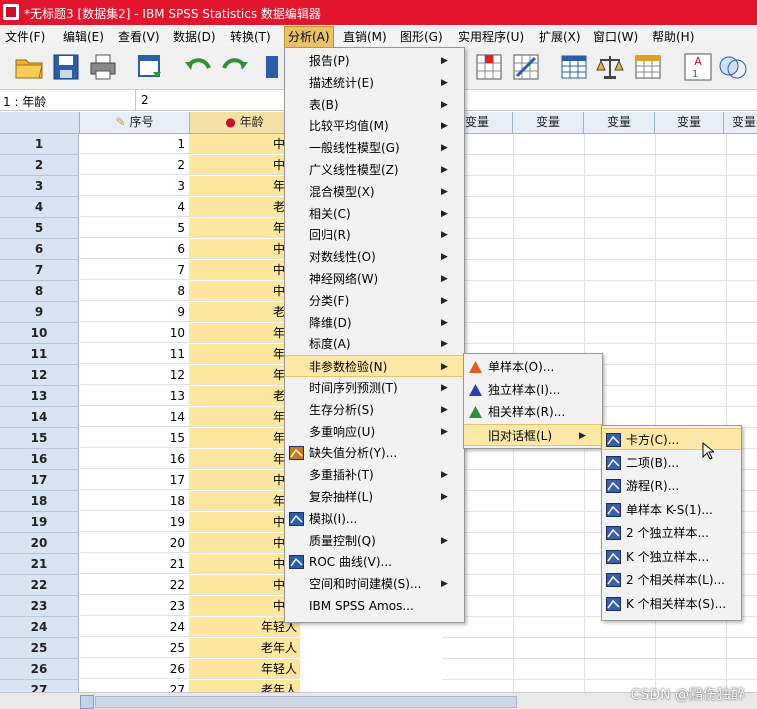 This screenshot has height=709, width=757. What do you see at coordinates (135, 417) in the screenshot?
I see `cell-seq: 14` at bounding box center [135, 417].